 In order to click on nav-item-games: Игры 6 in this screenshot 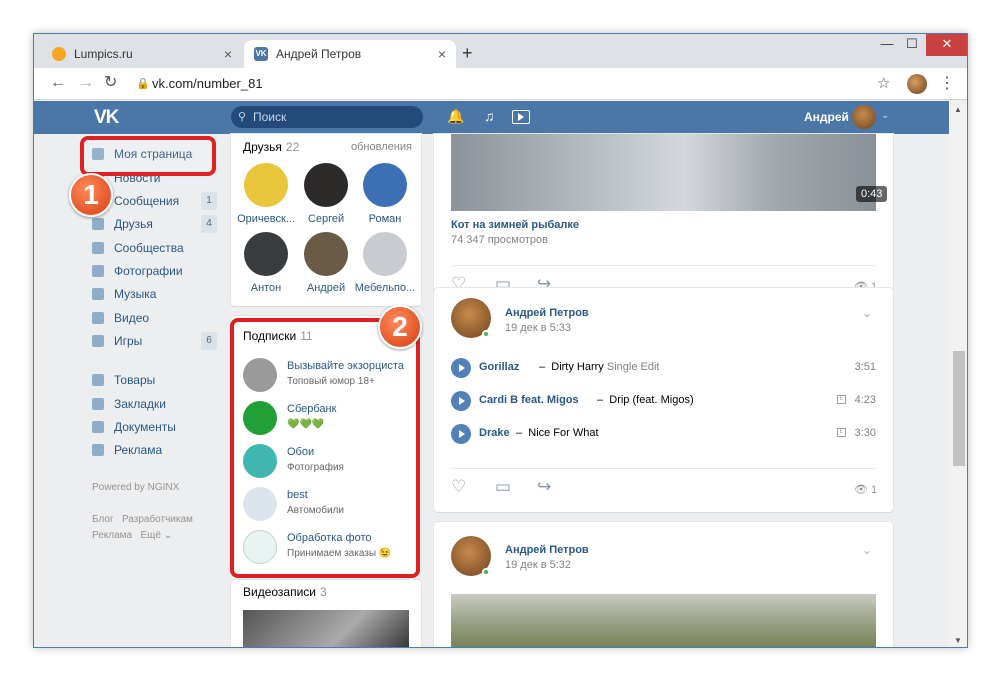, I will do `click(152, 341)`.